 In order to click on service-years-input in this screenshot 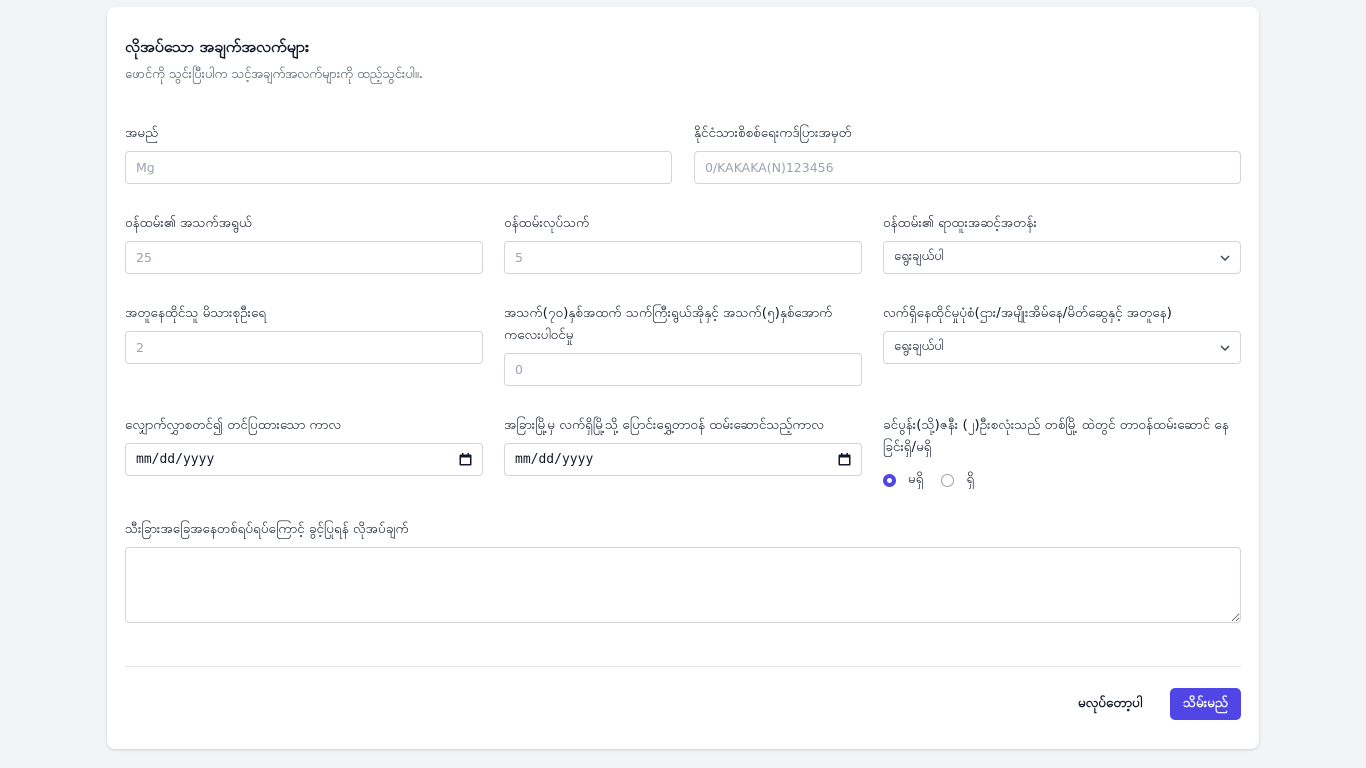, I will do `click(683, 257)`.